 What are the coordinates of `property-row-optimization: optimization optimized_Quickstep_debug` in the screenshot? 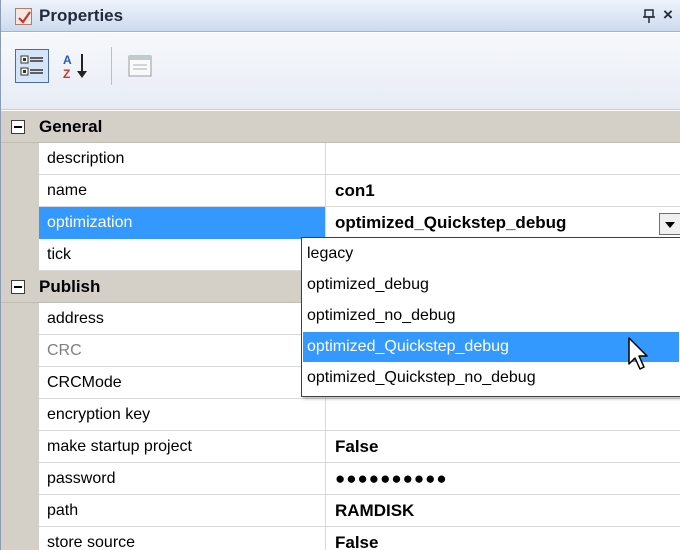 It's located at (340, 223).